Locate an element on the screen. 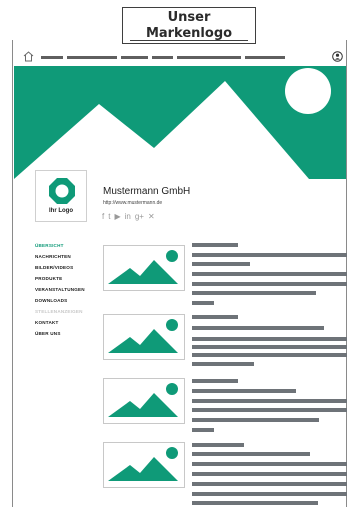 This screenshot has height=507, width=351. company-url: http://www.mustermann.de is located at coordinates (132, 203).